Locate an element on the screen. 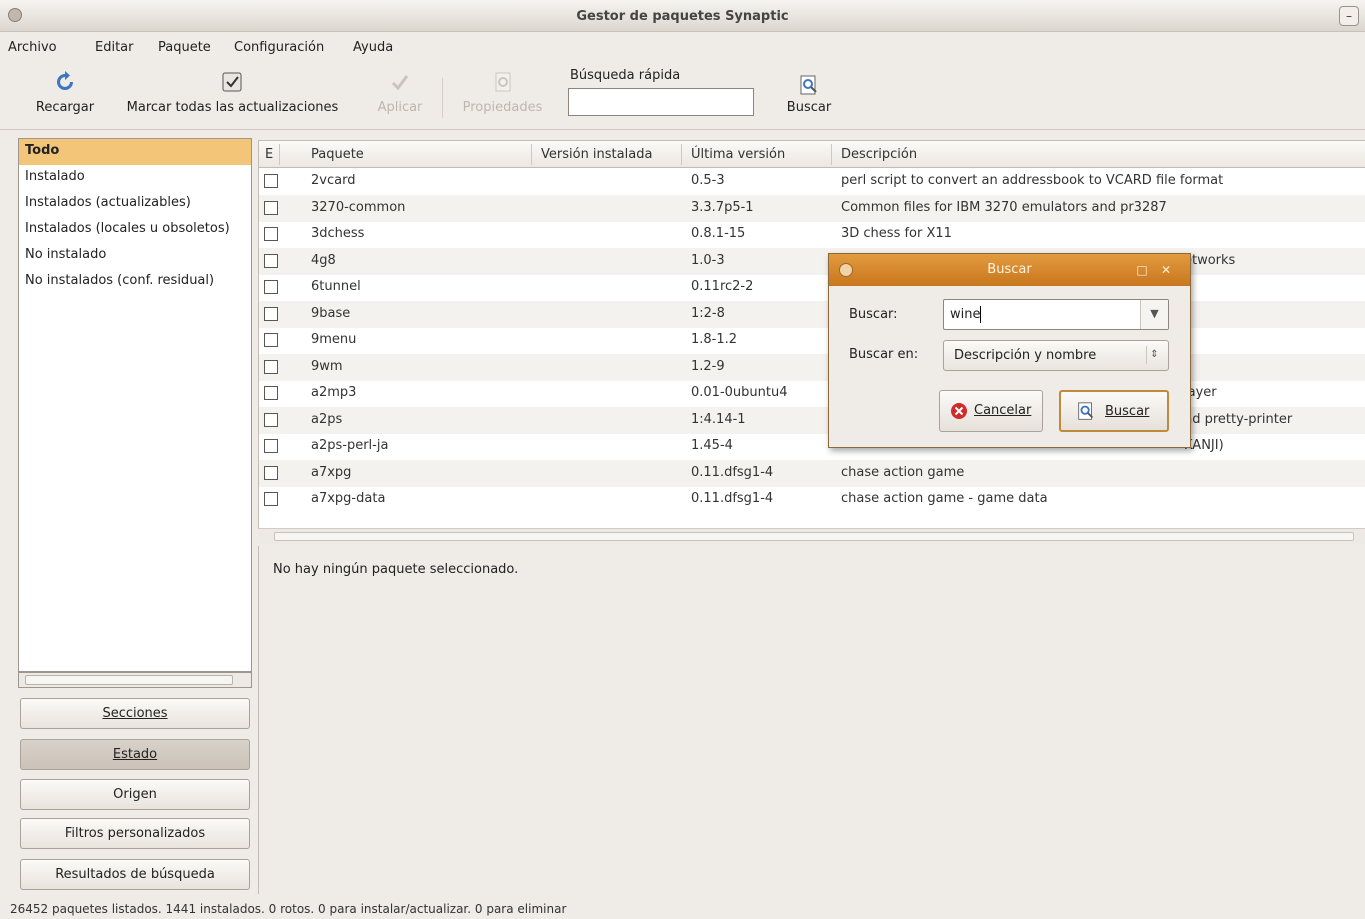 The width and height of the screenshot is (1365, 919). column-header-paquete: Paquete is located at coordinates (337, 154).